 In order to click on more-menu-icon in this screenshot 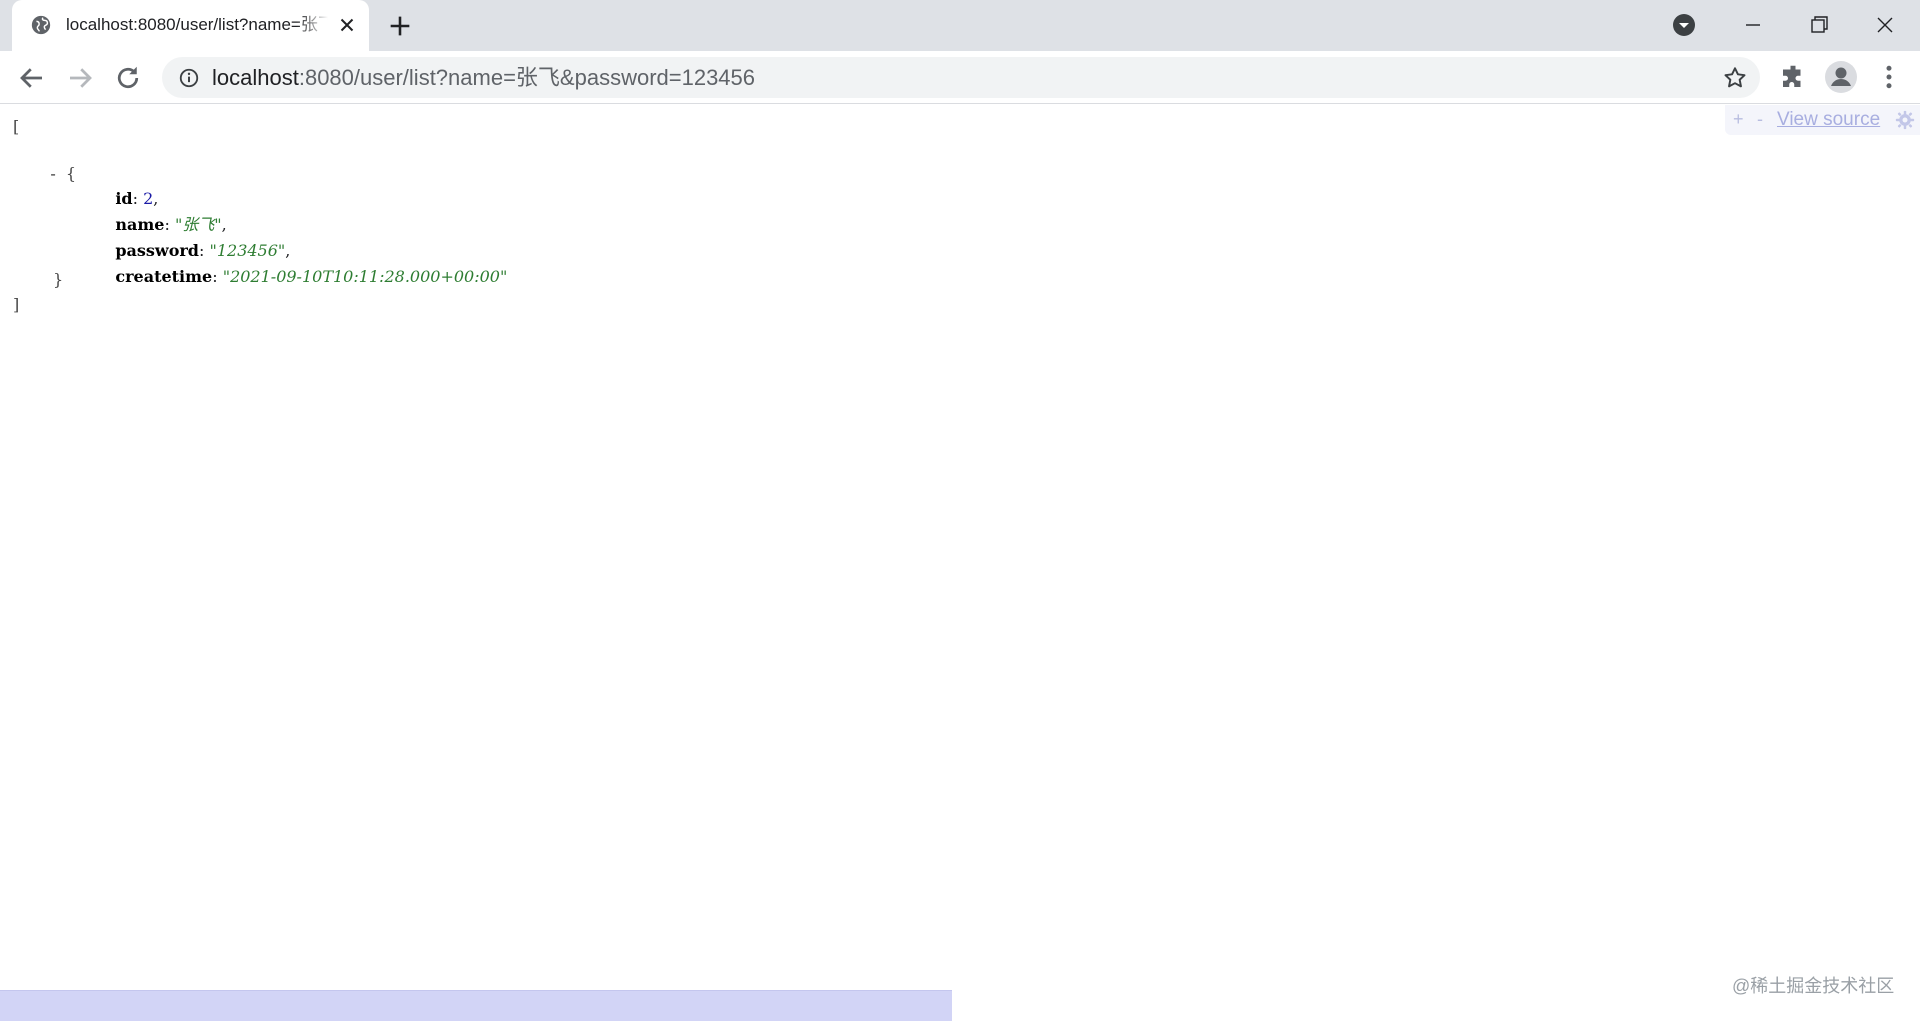, I will do `click(1889, 77)`.